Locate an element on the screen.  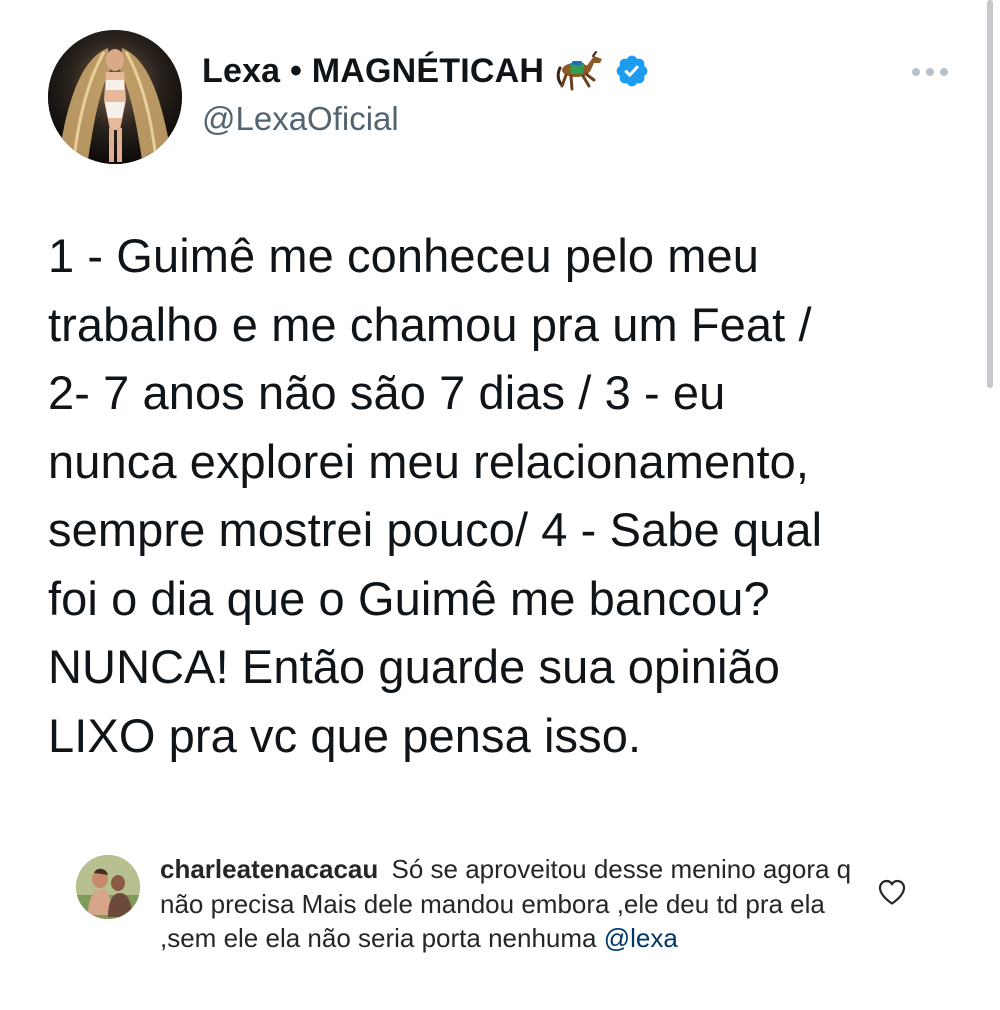
display-name-row: Lexa • MAGNÉTICAH is located at coordinates (426, 71).